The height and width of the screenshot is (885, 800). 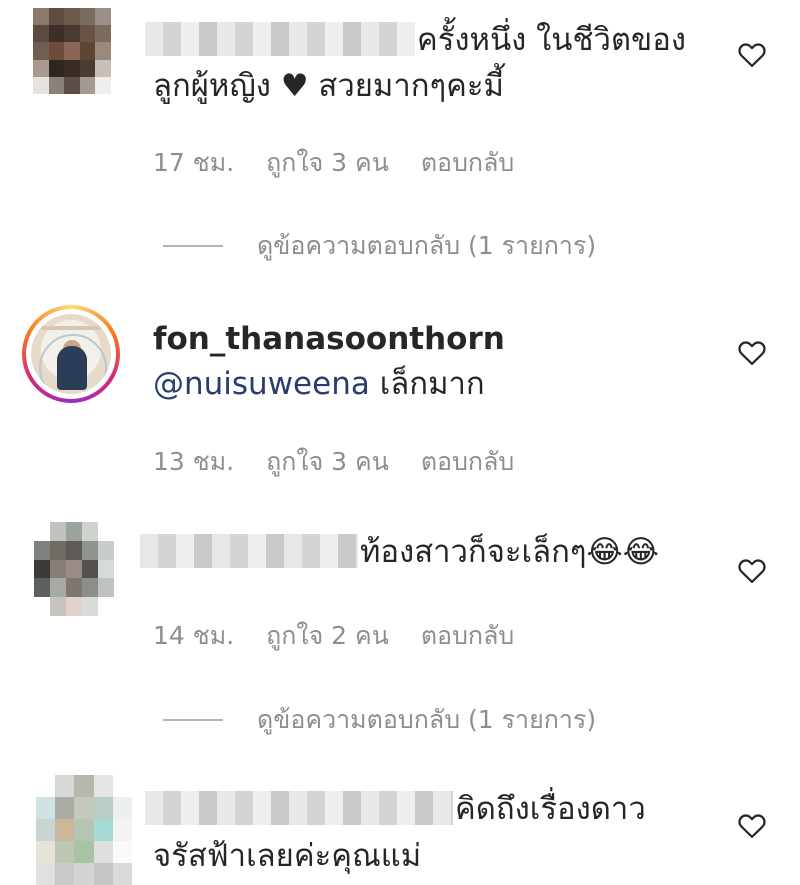 What do you see at coordinates (287, 856) in the screenshot?
I see `comment-text-line-2: จรัสฟ้าเลยค่ะคุณแม่` at bounding box center [287, 856].